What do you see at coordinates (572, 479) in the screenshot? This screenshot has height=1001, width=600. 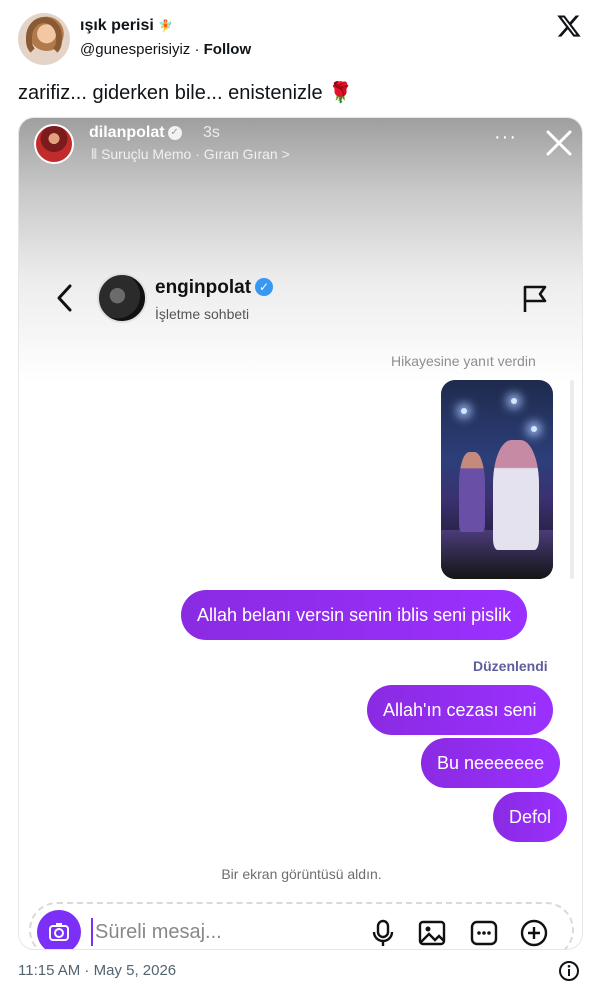 I see `scroll-track` at bounding box center [572, 479].